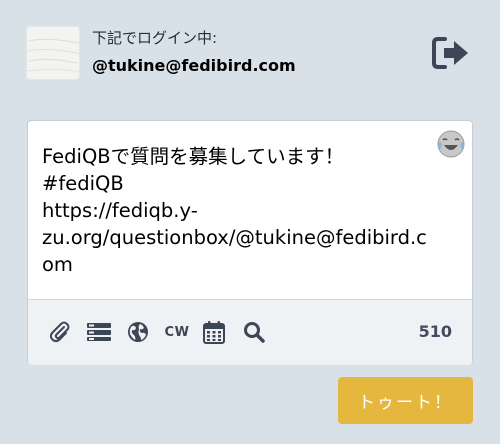 This screenshot has height=444, width=500. I want to click on calendar-icon, so click(214, 332).